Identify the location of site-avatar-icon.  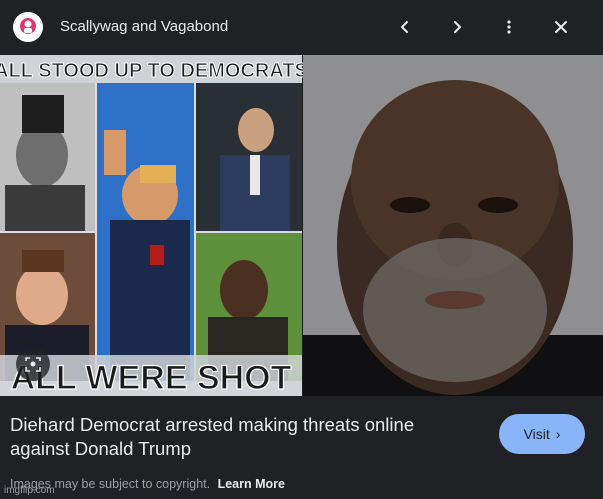
(28, 27).